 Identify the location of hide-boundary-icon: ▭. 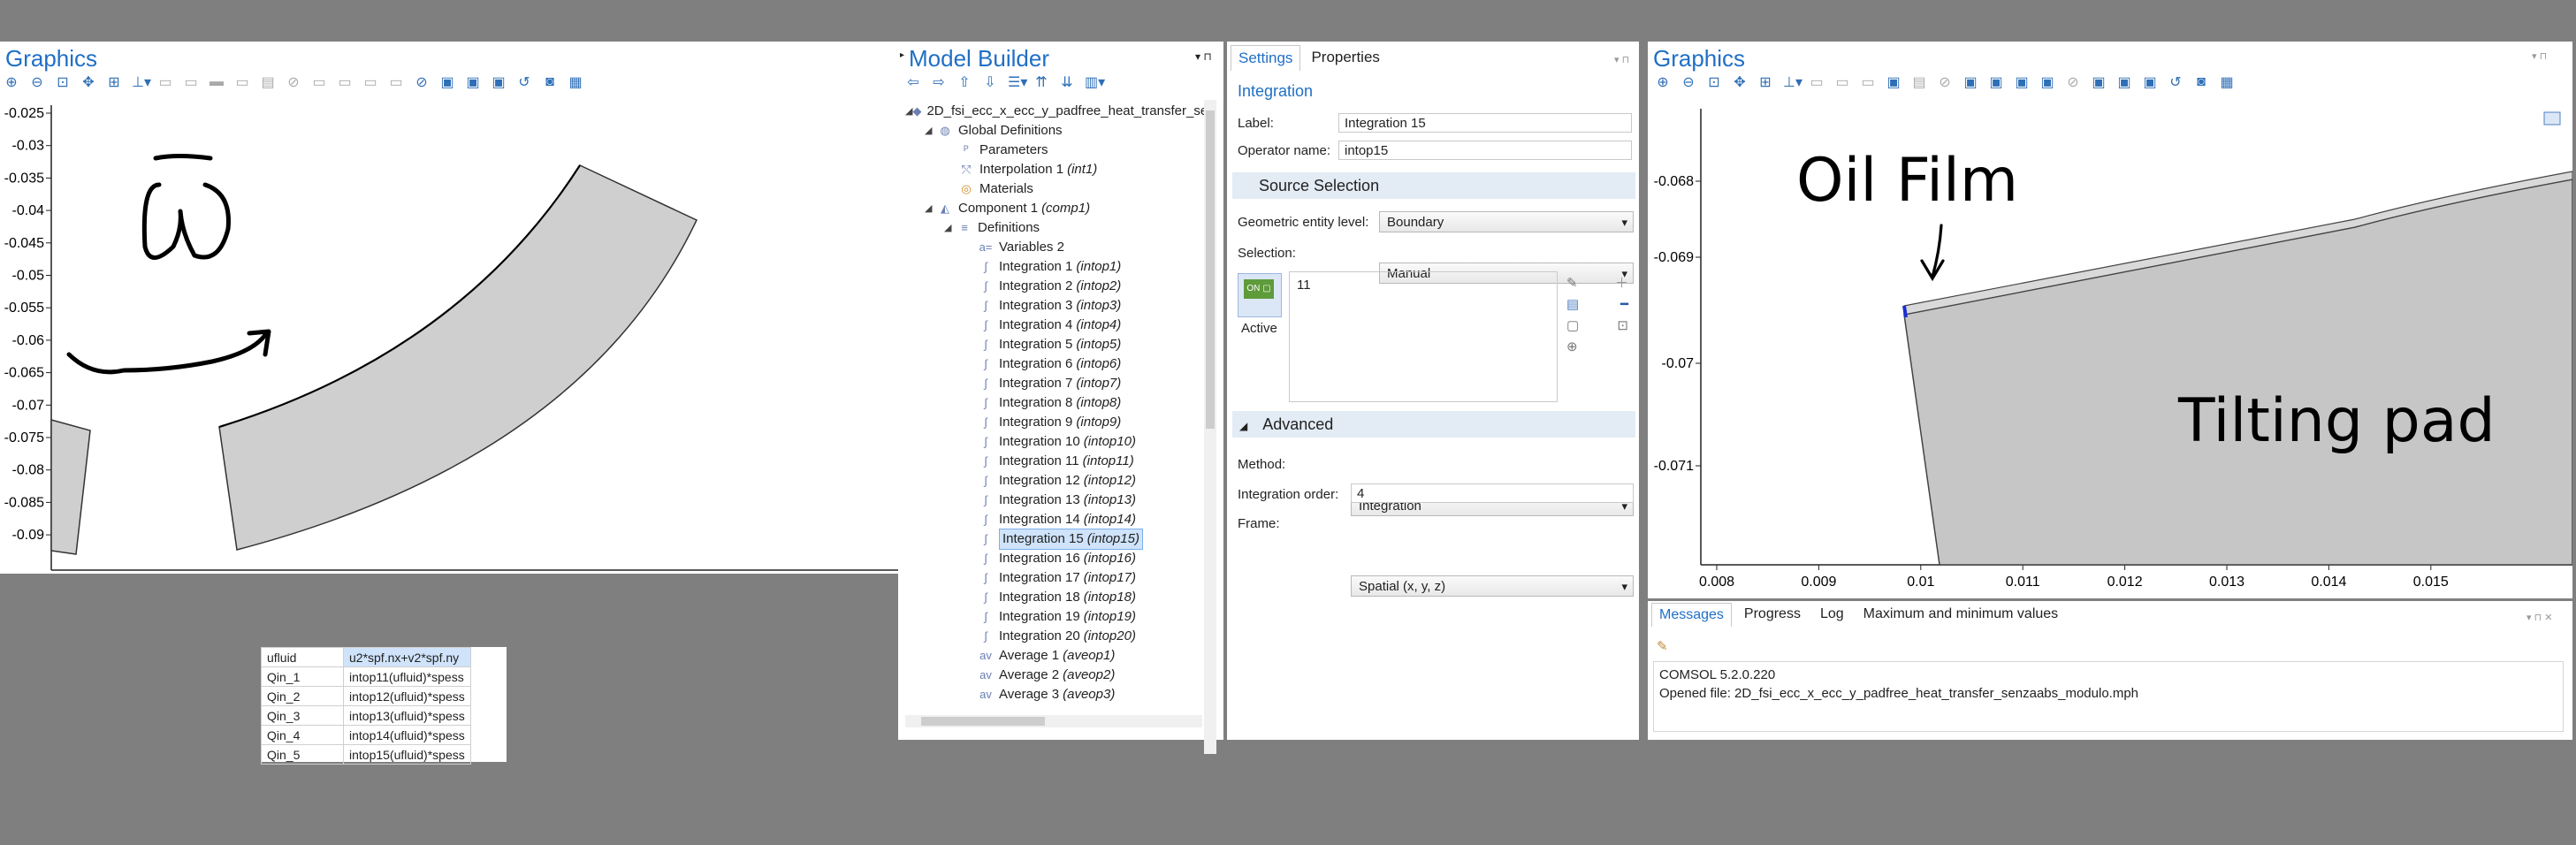
(370, 82).